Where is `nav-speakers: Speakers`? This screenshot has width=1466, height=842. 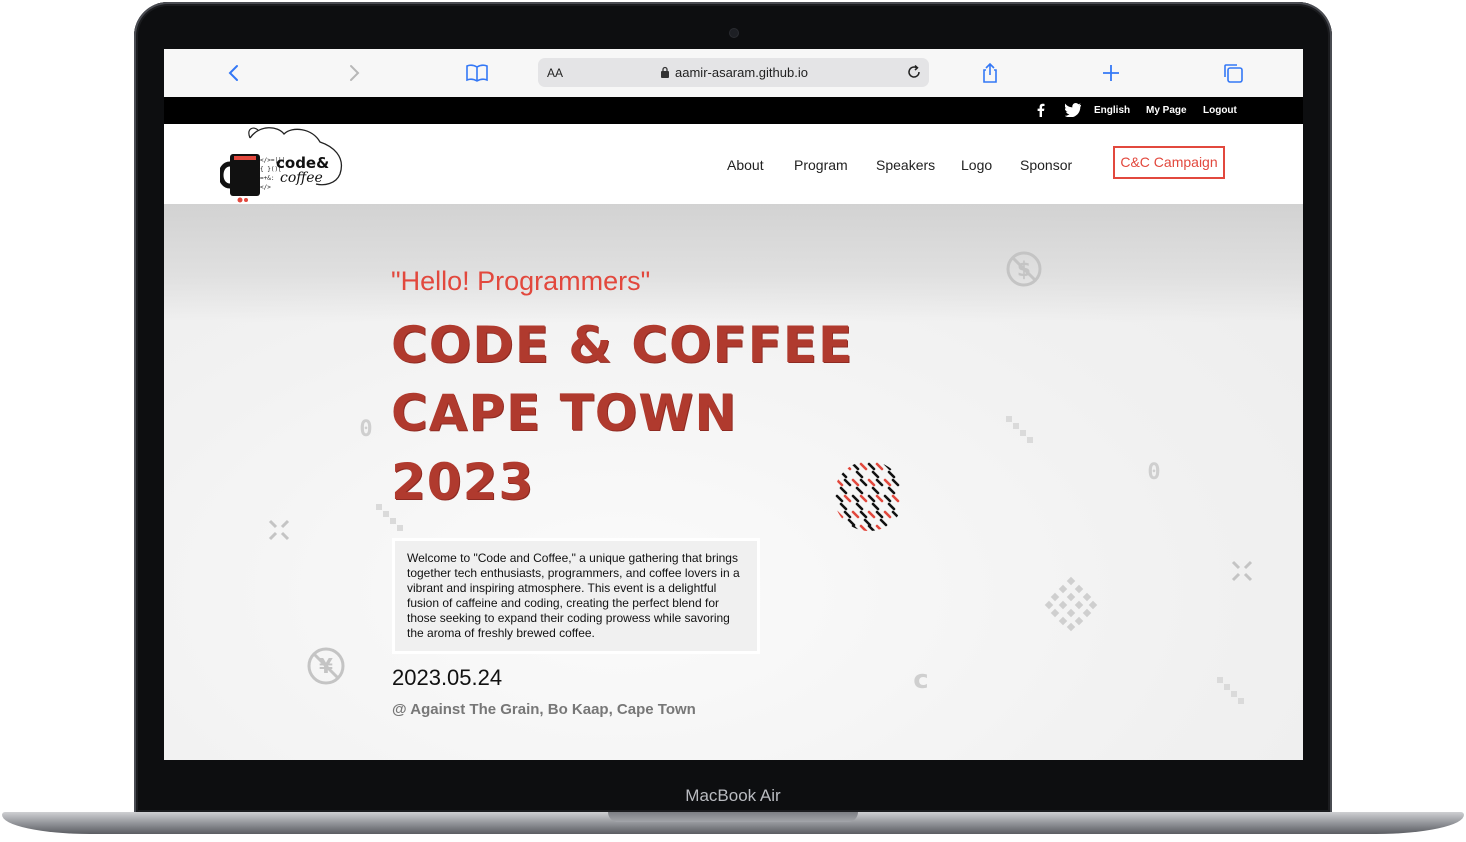 nav-speakers: Speakers is located at coordinates (905, 165).